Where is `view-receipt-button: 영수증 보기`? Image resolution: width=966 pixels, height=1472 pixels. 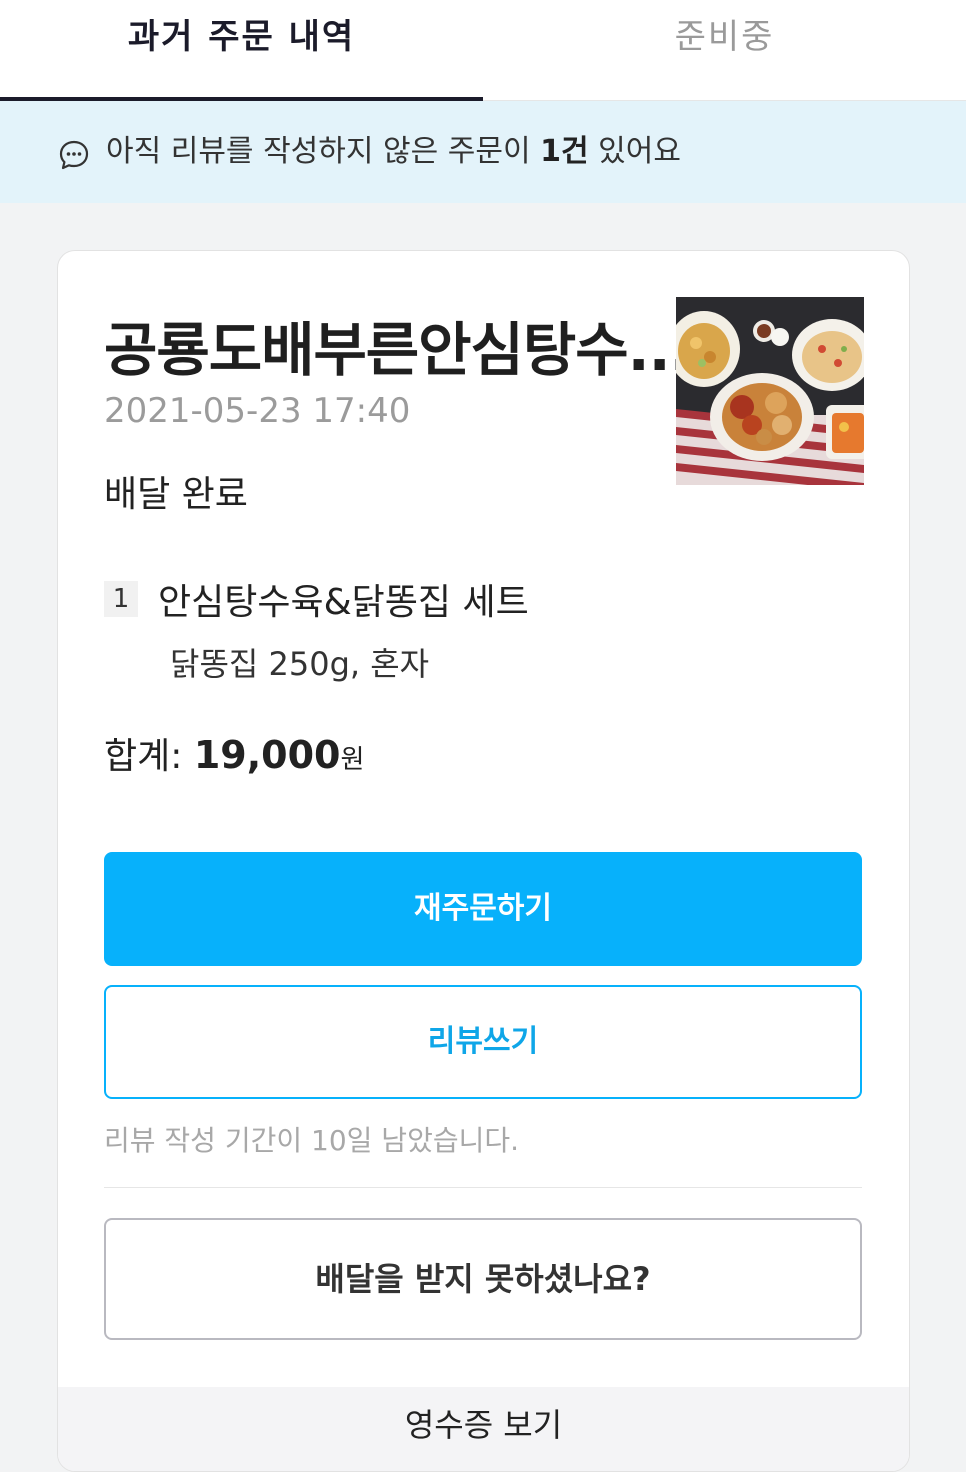 view-receipt-button: 영수증 보기 is located at coordinates (483, 1429).